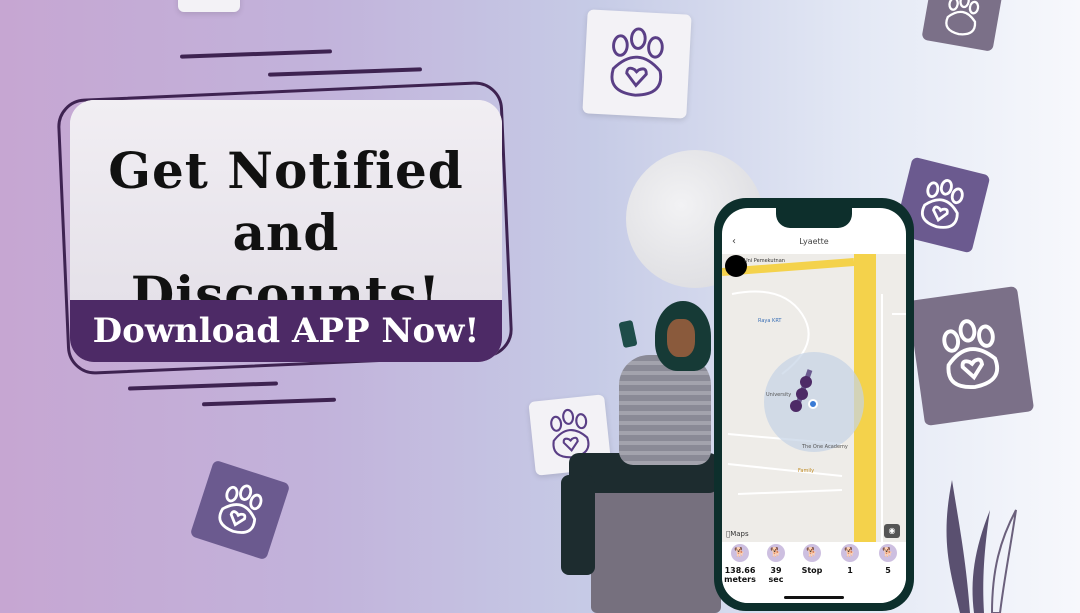 Image resolution: width=1080 pixels, height=613 pixels. Describe the element at coordinates (814, 597) in the screenshot. I see `home-indicator` at that location.